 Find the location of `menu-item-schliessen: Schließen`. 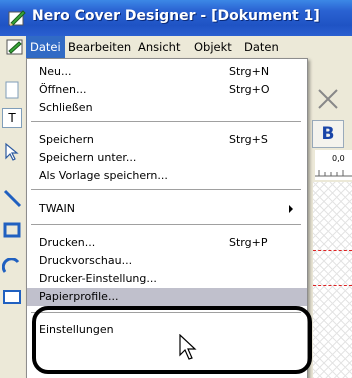

menu-item-schliessen: Schließen is located at coordinates (167, 108).